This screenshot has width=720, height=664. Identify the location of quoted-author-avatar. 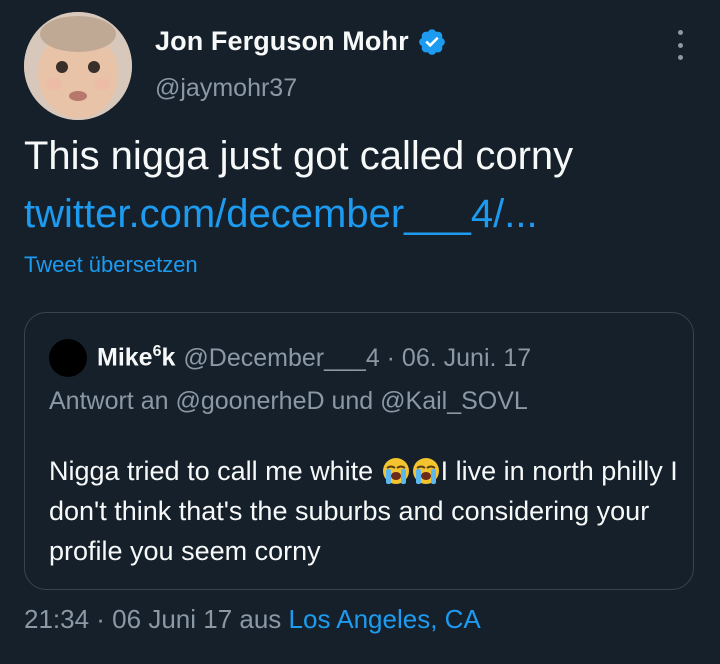
(68, 358).